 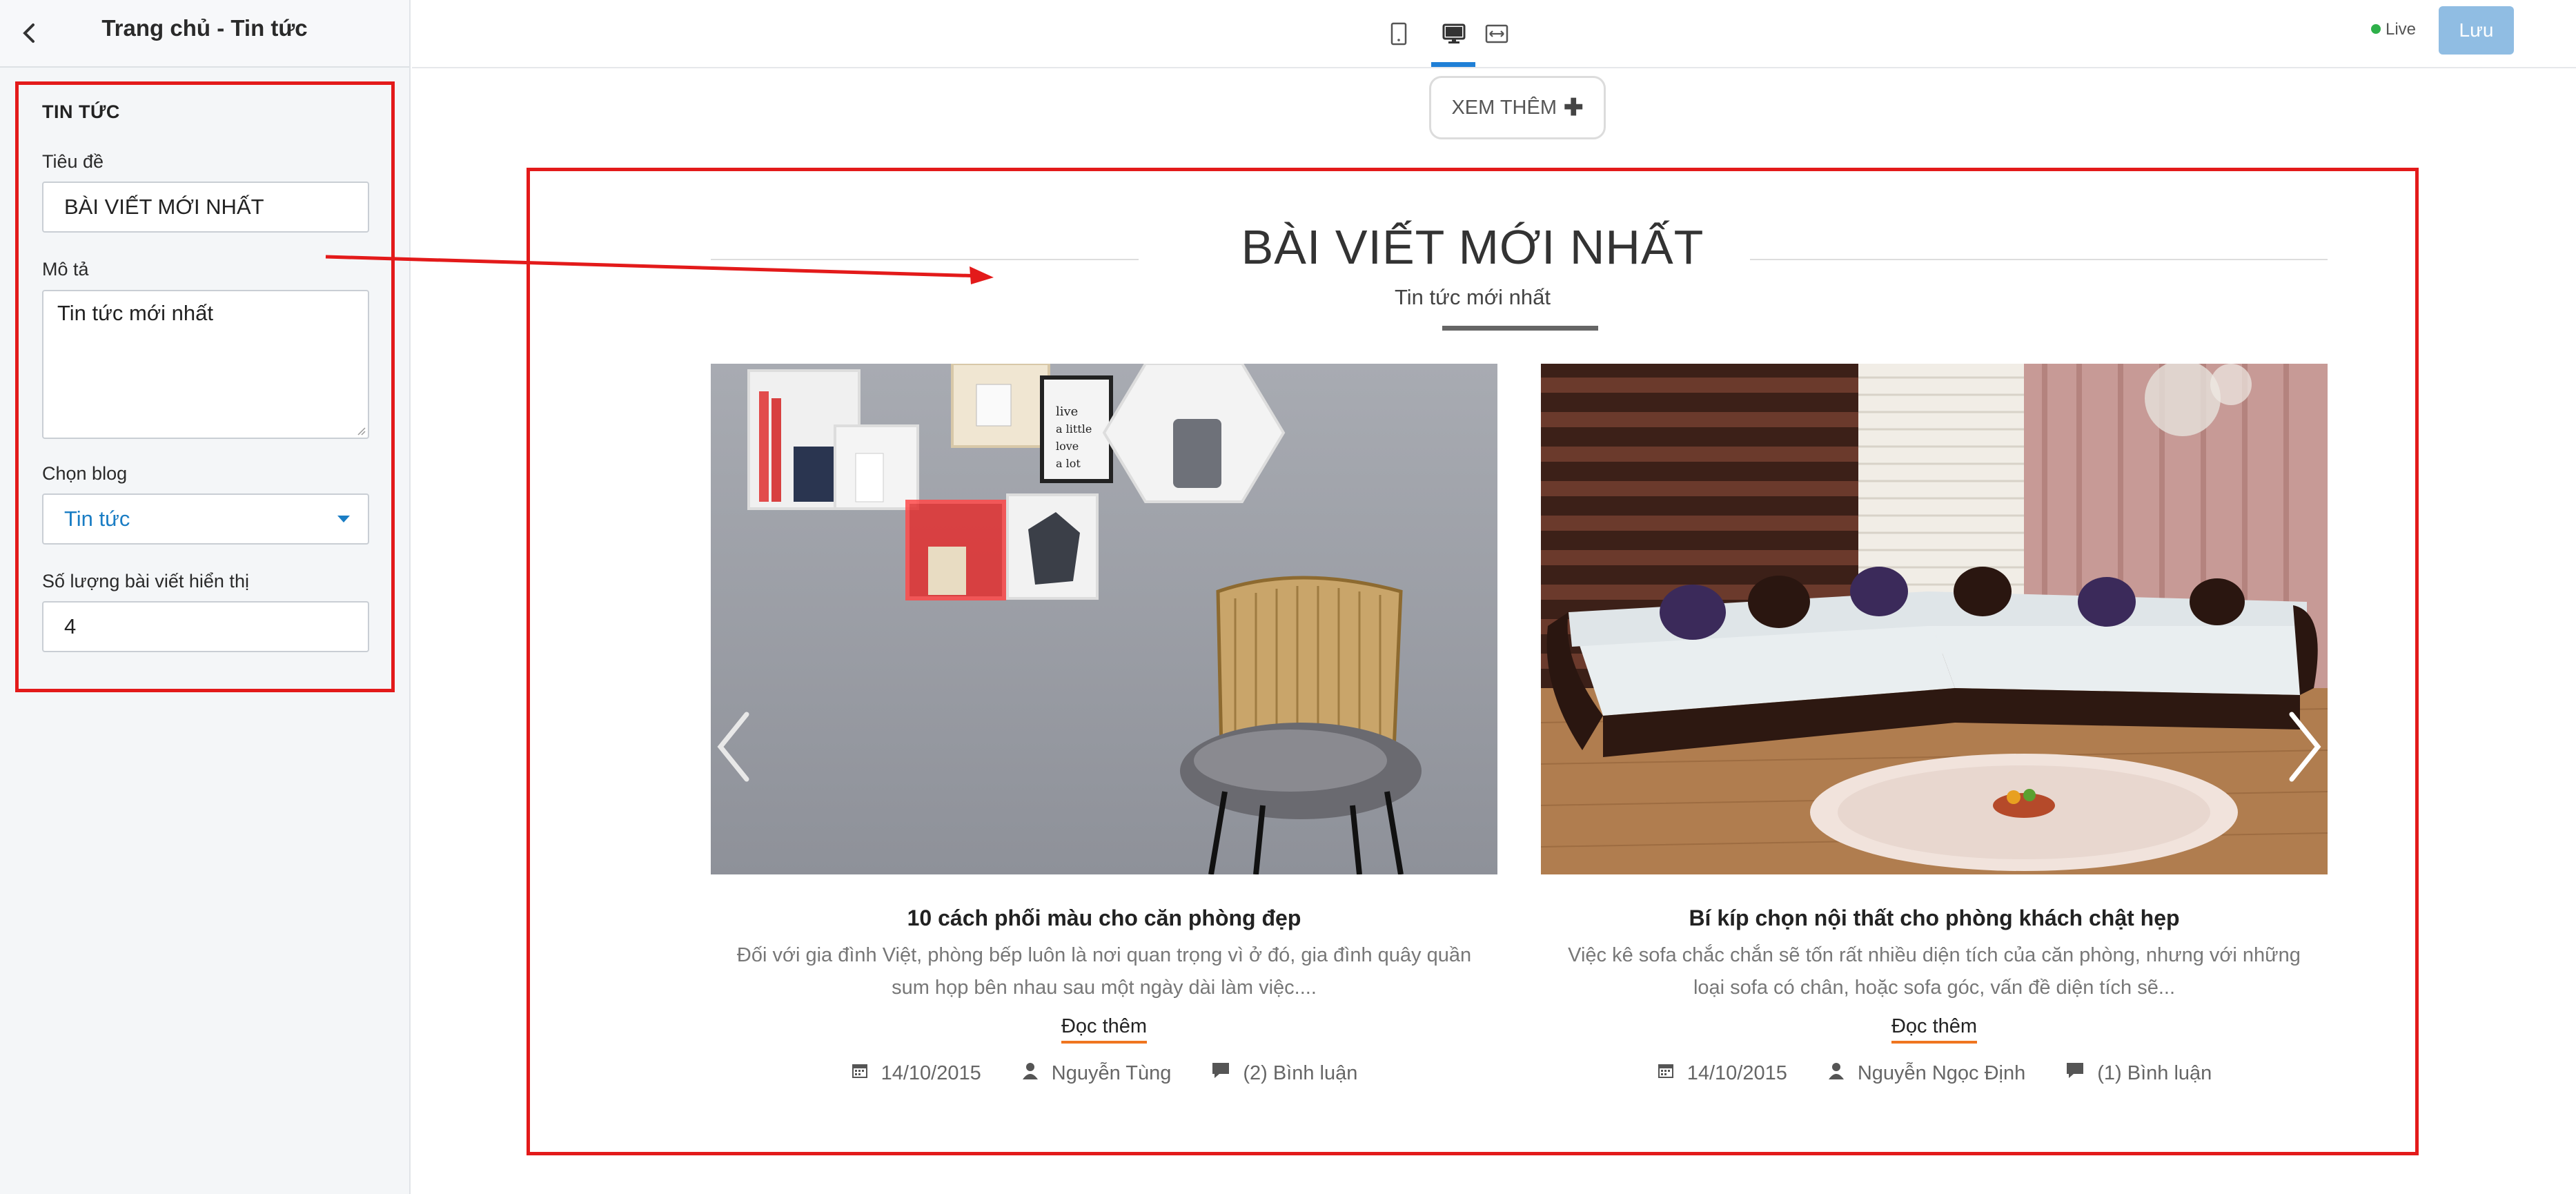 I want to click on post-date-2: 14/10/2015, so click(x=1737, y=1072).